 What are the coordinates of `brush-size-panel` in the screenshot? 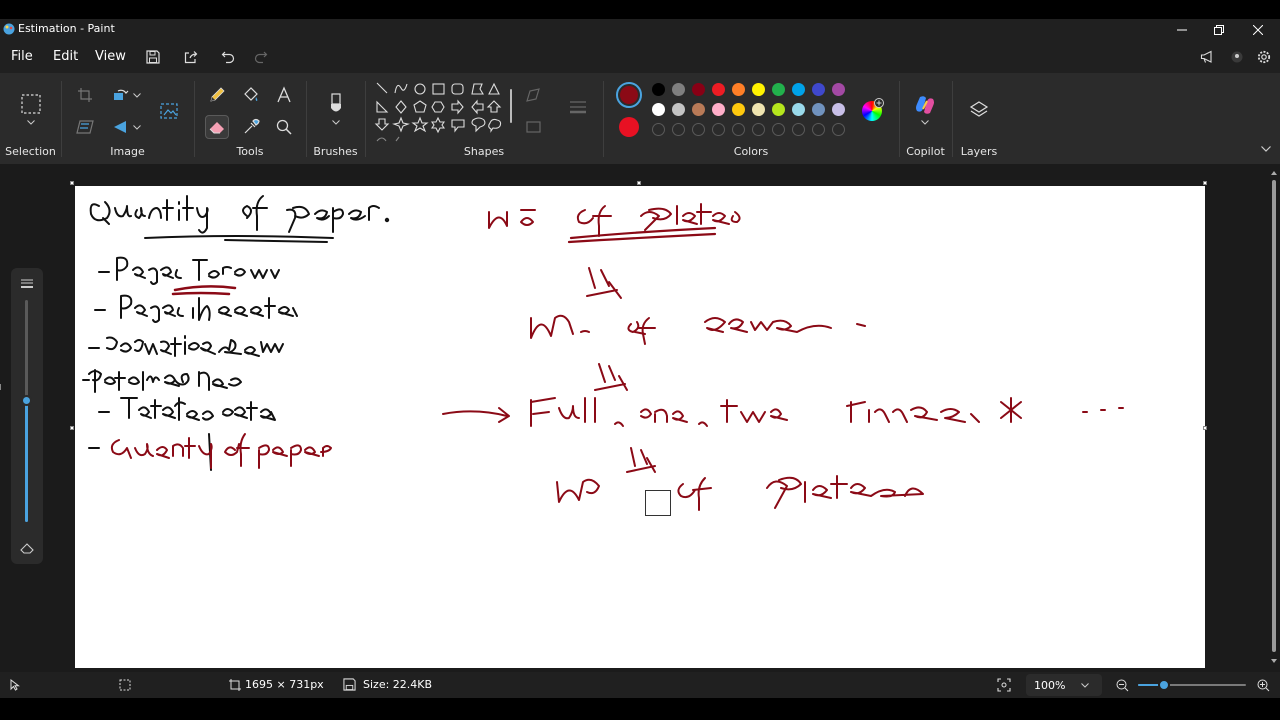 It's located at (27, 416).